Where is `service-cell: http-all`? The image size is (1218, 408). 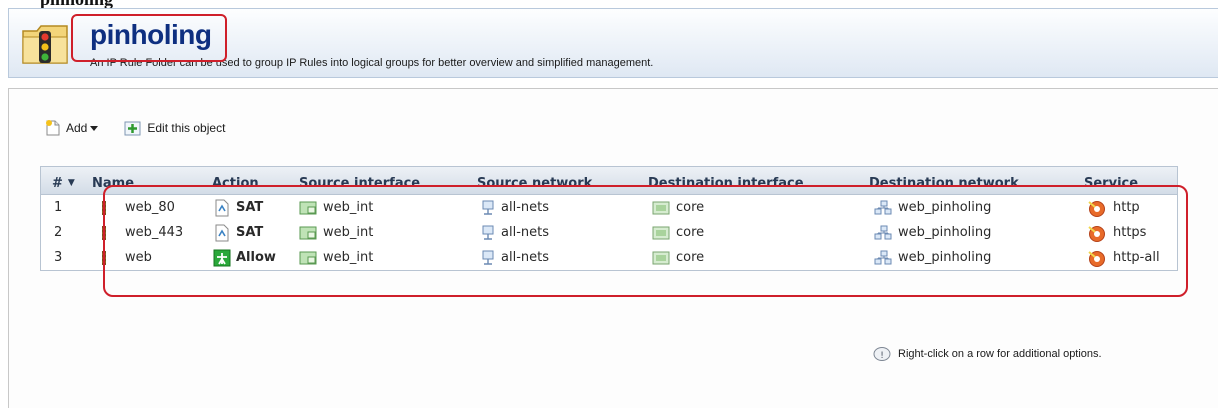
service-cell: http-all is located at coordinates (1123, 257).